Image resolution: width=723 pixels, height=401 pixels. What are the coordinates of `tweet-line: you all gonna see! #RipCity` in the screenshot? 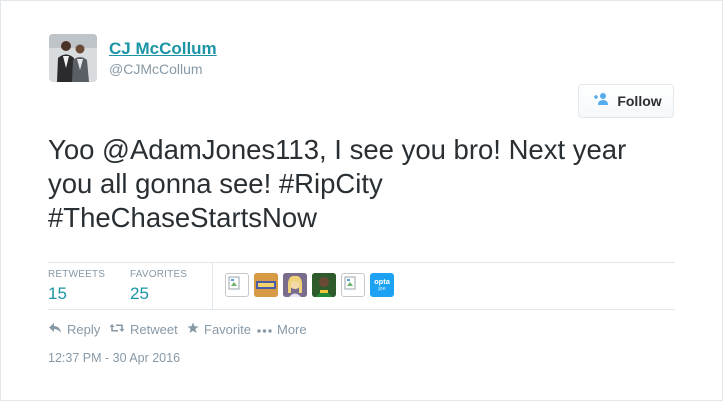 It's located at (215, 183).